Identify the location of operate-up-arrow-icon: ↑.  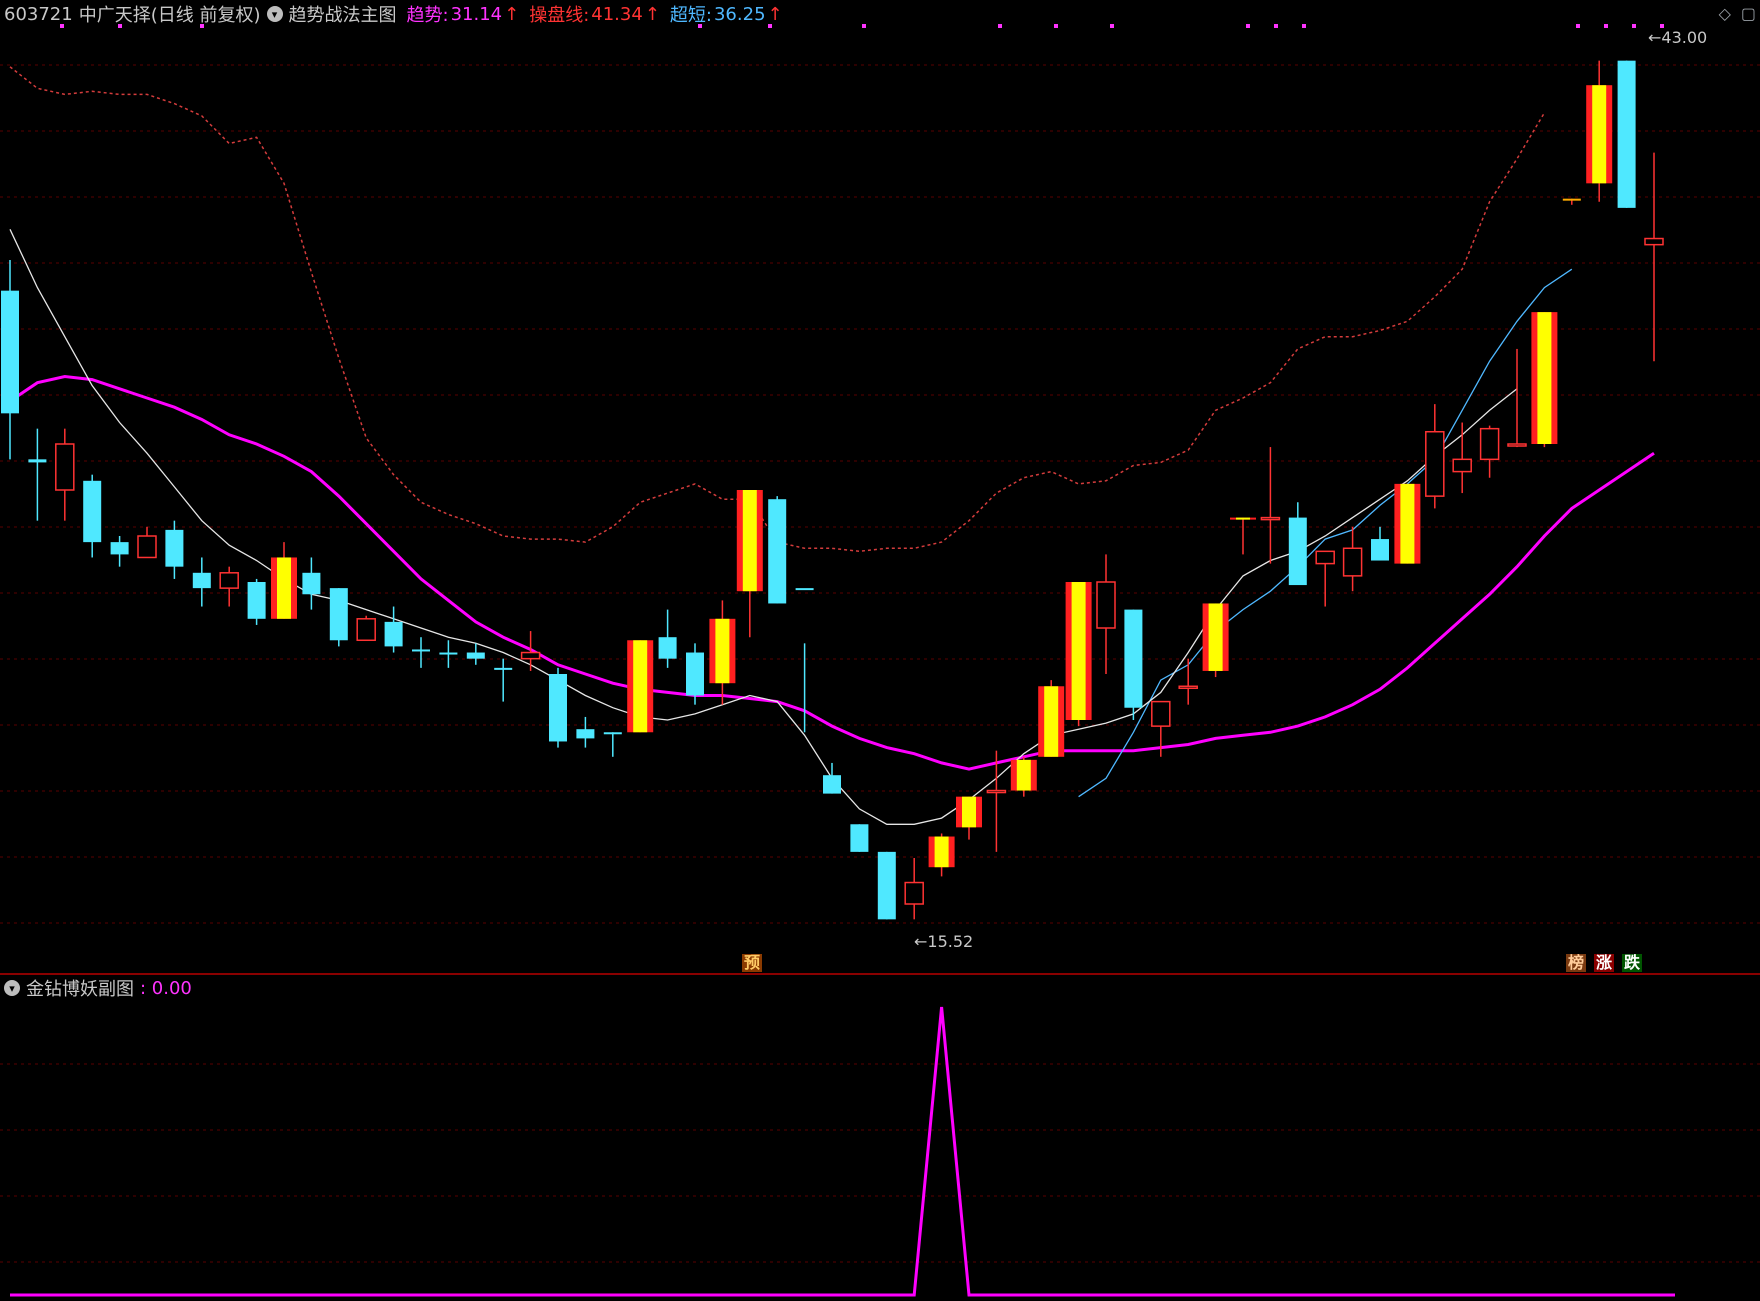
(652, 14).